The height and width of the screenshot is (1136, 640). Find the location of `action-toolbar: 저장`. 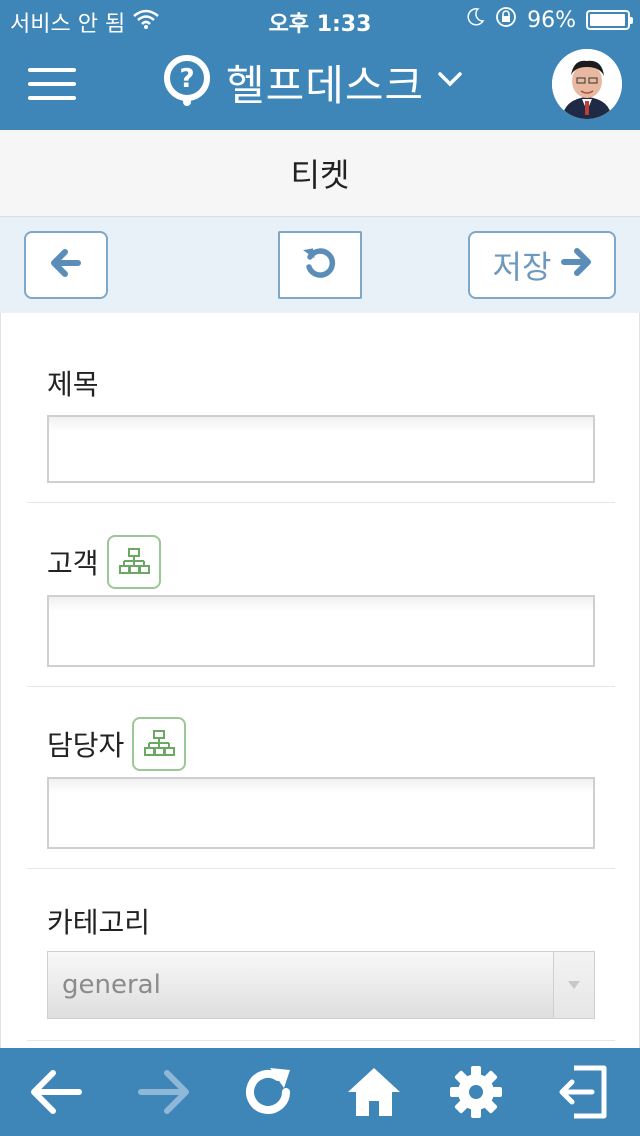

action-toolbar: 저장 is located at coordinates (320, 265).